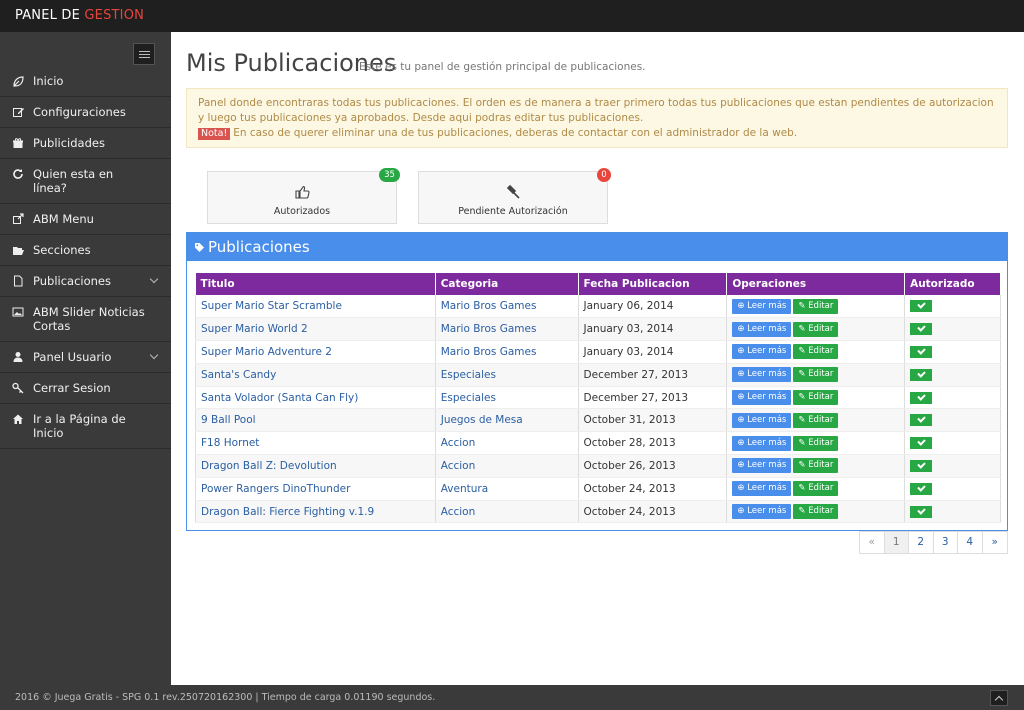 The image size is (1024, 710). Describe the element at coordinates (79, 15) in the screenshot. I see `brand-logo: PANEL DE GESTION` at that location.